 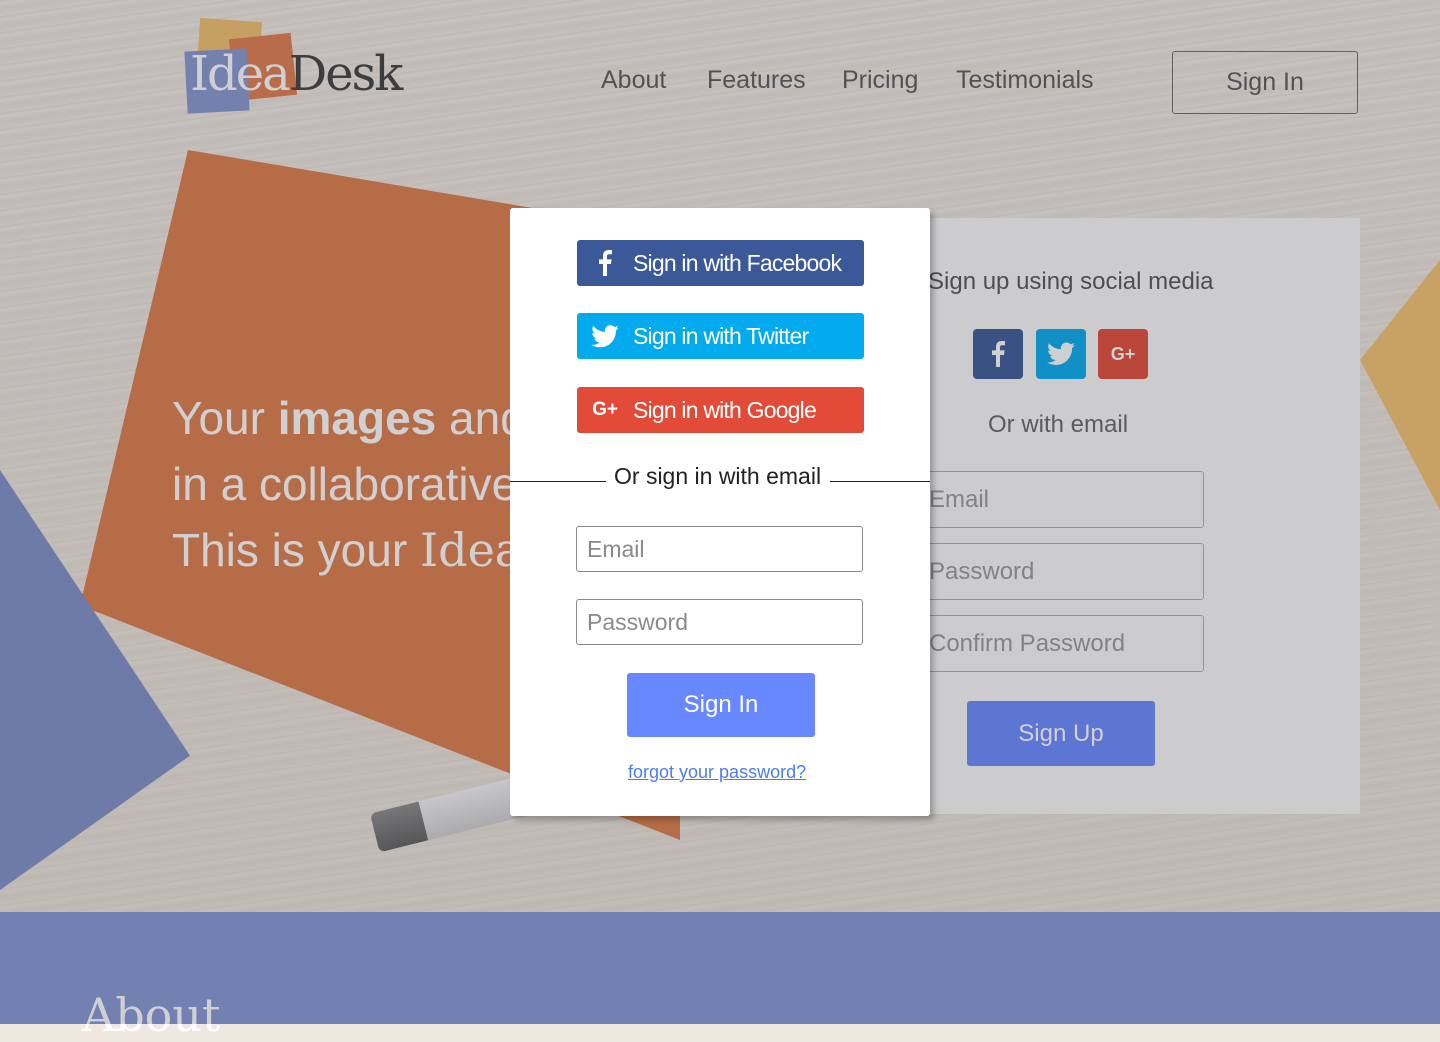 I want to click on google-plus-icon: G+, so click(x=605, y=409).